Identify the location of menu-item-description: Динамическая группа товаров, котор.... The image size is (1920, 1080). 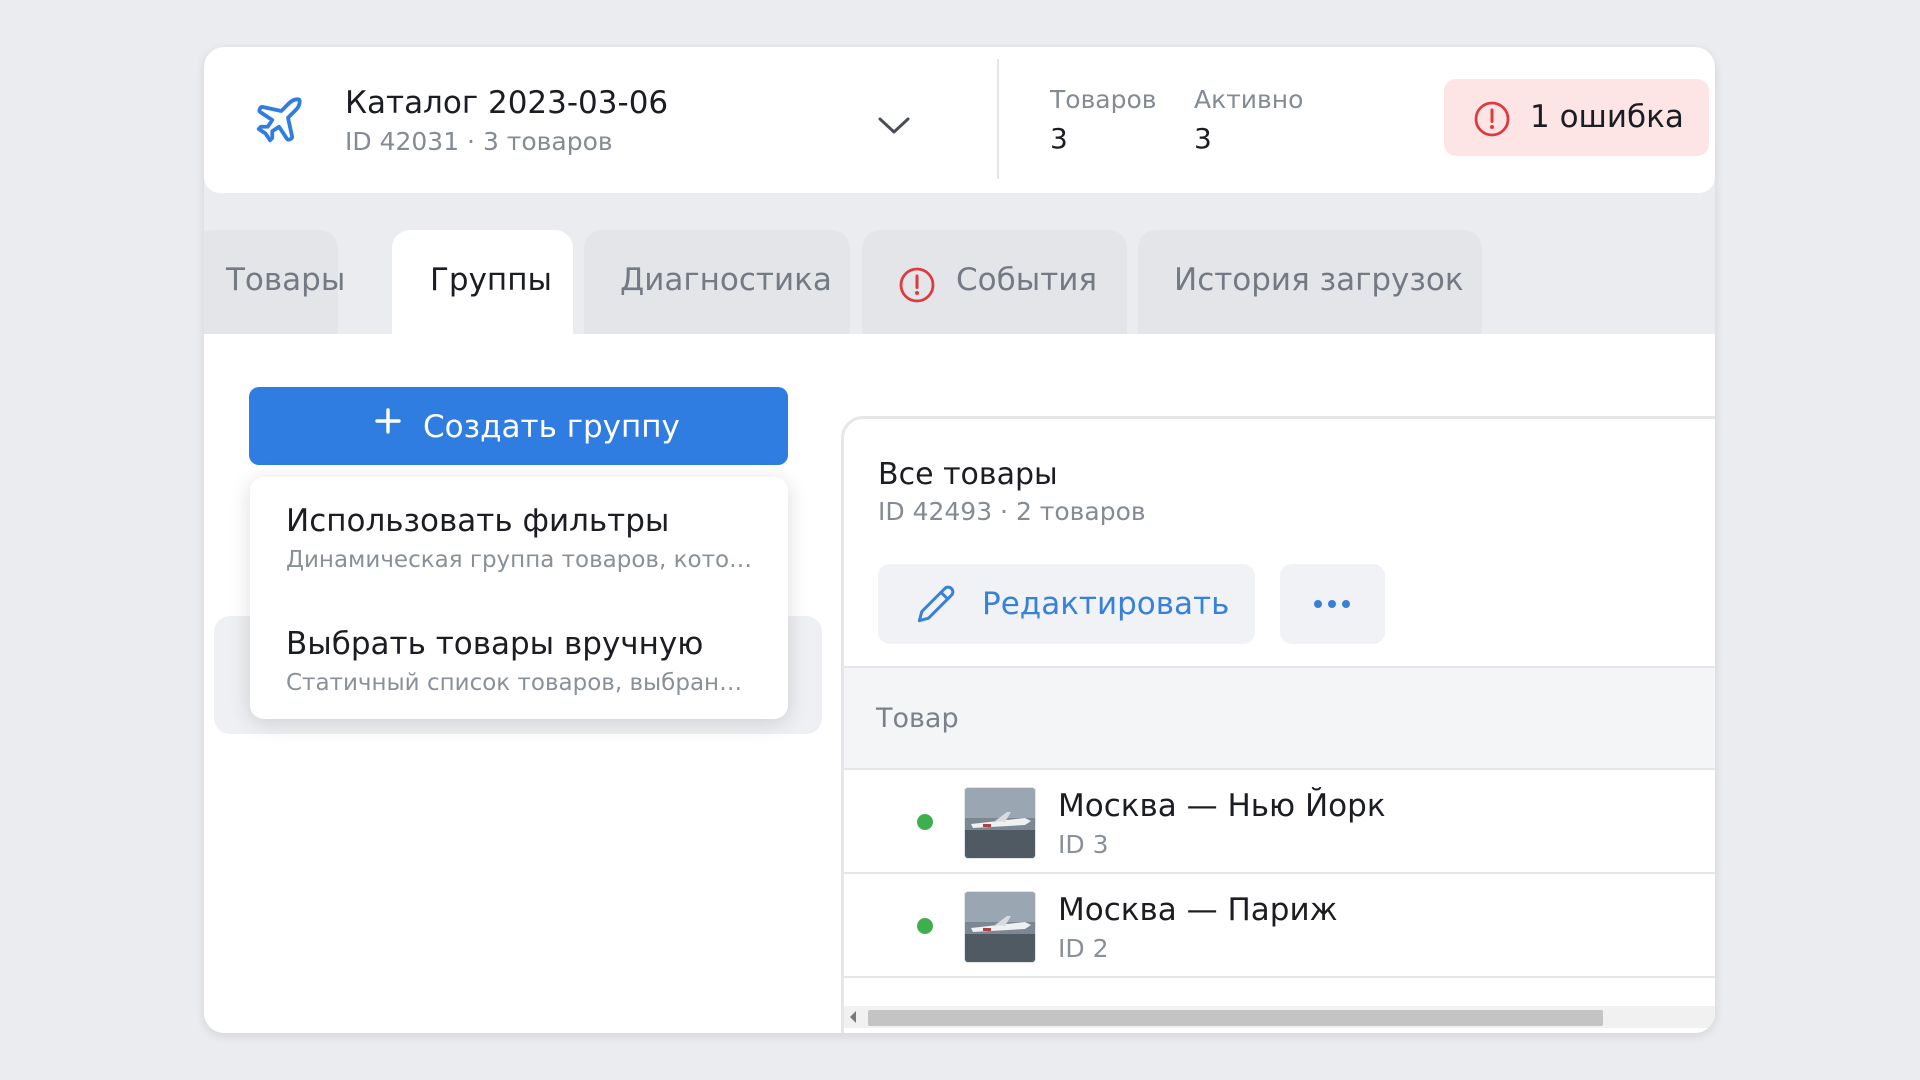
(521, 560).